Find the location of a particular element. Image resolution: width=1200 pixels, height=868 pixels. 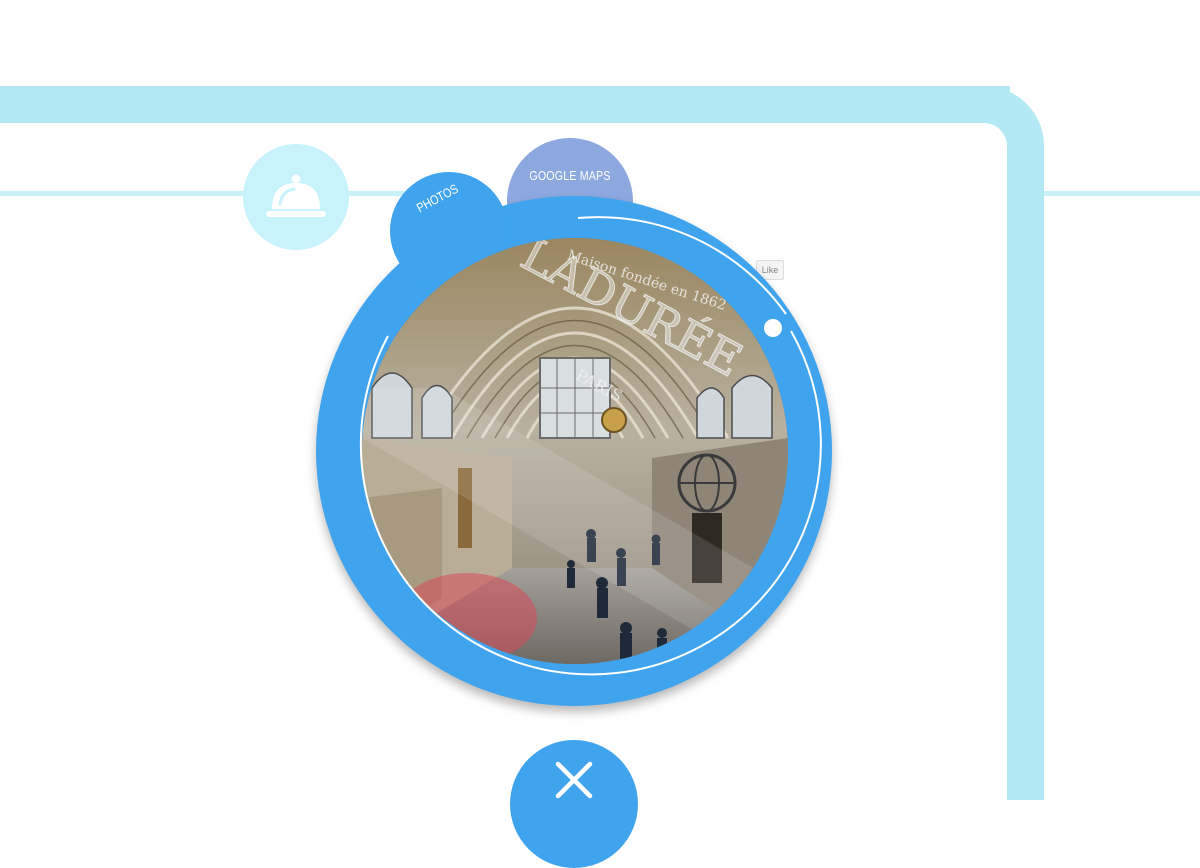

frame-right-bar is located at coordinates (1025, 480).